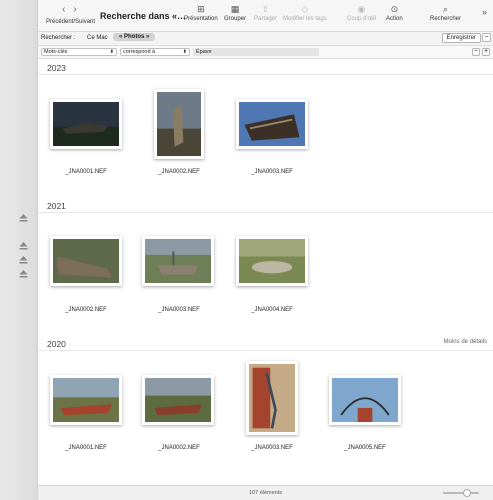 The image size is (493, 500). I want to click on search-criteria-row: Mots-clés ⬍ correspond à ⬍ Épave − +, so click(265, 52).